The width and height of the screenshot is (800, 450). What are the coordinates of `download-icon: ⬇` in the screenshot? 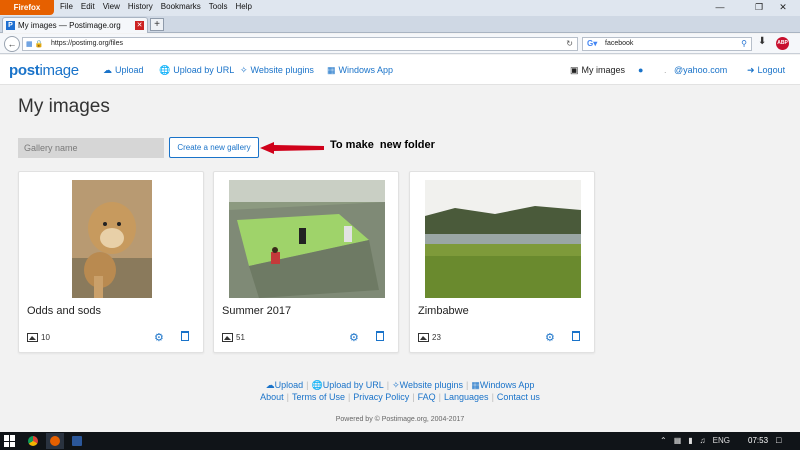 It's located at (762, 41).